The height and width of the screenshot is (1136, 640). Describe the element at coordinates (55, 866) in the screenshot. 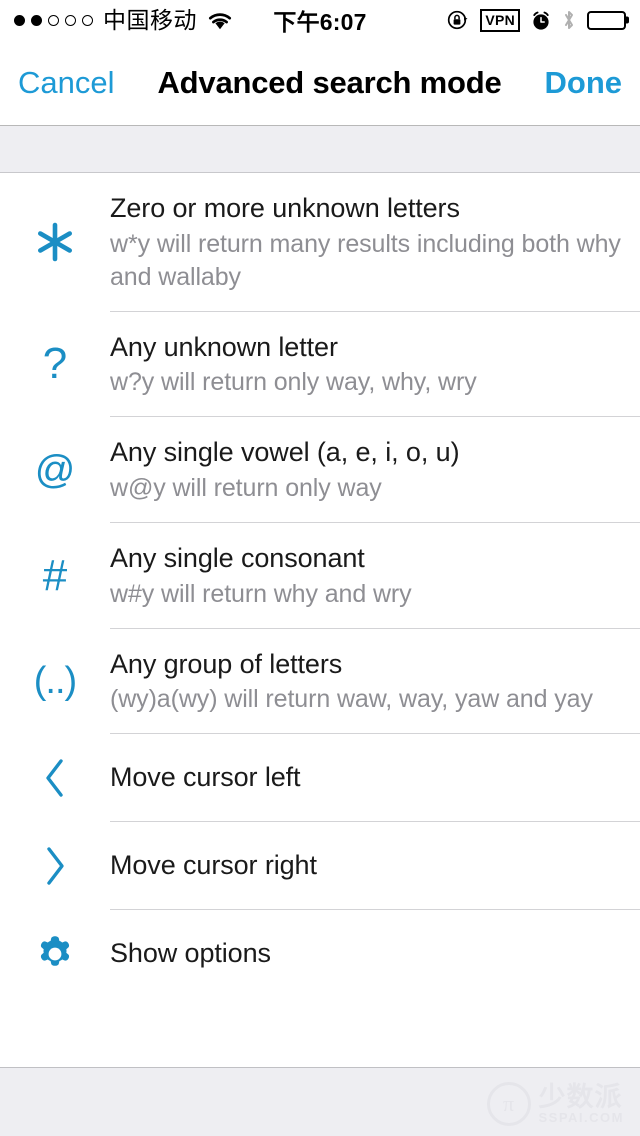

I see `chevron-right-icon` at that location.